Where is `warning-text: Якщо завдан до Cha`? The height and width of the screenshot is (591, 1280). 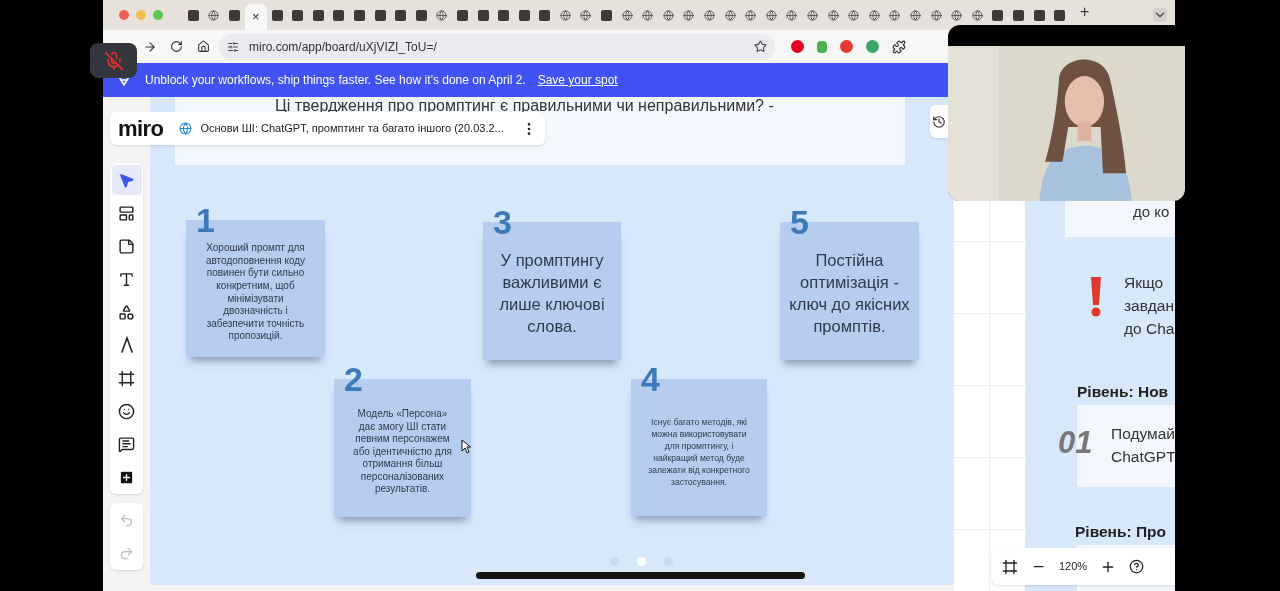
warning-text: Якщо завдан до Cha is located at coordinates (1149, 306).